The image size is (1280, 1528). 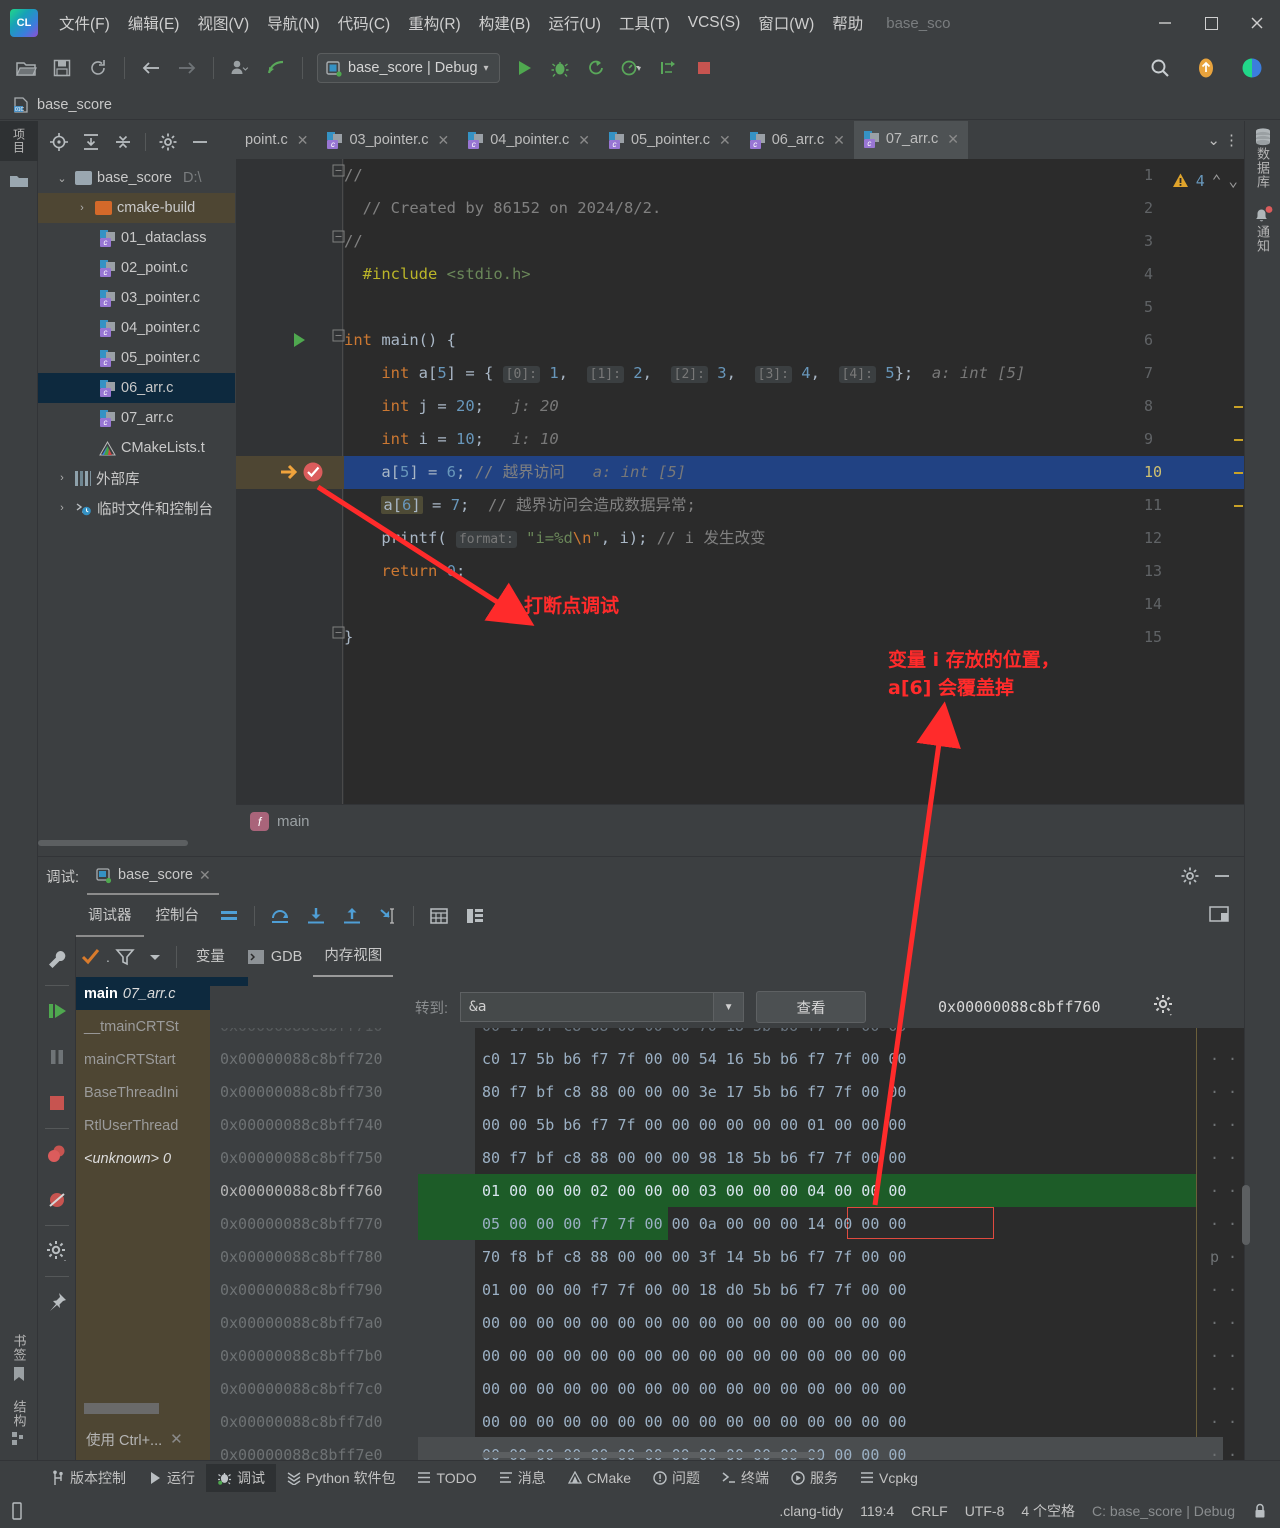 What do you see at coordinates (652, 1455) in the screenshot?
I see `memory-horizontal-scrollbar` at bounding box center [652, 1455].